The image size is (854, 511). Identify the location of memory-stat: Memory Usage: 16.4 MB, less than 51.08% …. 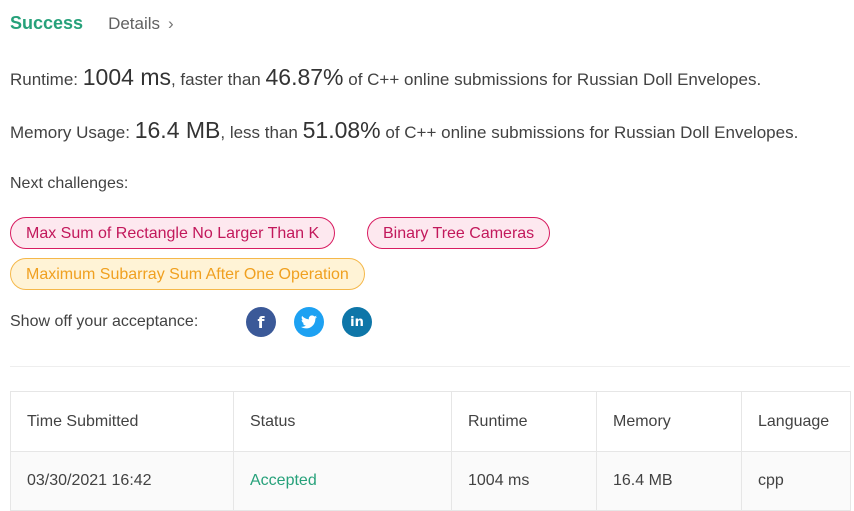
(404, 130).